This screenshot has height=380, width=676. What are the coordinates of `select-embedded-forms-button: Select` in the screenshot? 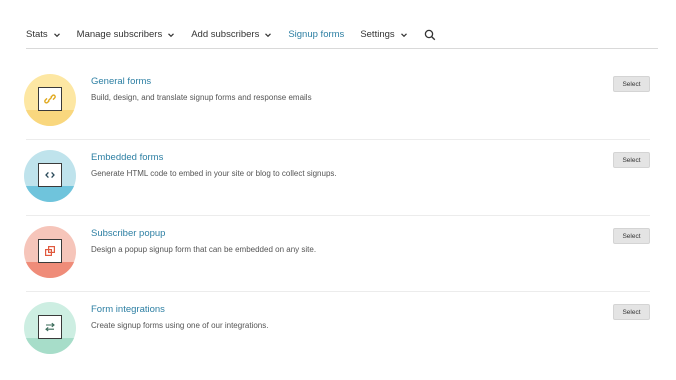 It's located at (631, 160).